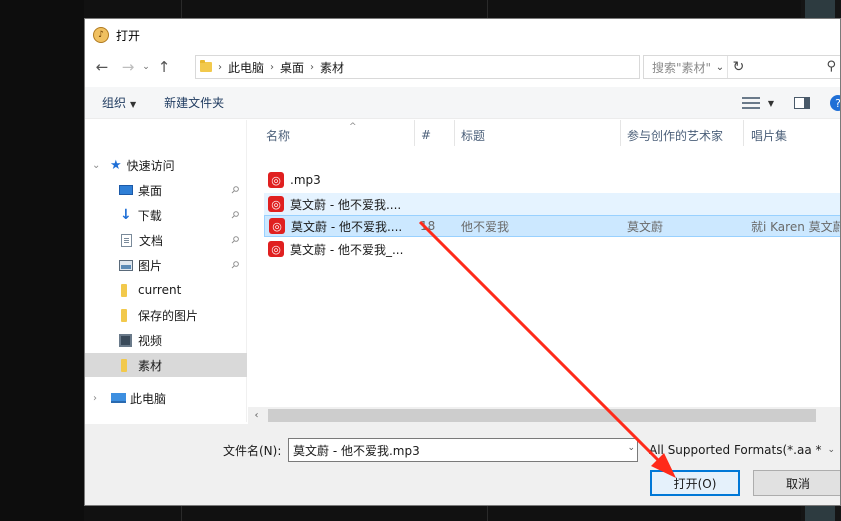 The width and height of the screenshot is (841, 521). Describe the element at coordinates (771, 103) in the screenshot. I see `view-dropdown-icon: ▼` at that location.